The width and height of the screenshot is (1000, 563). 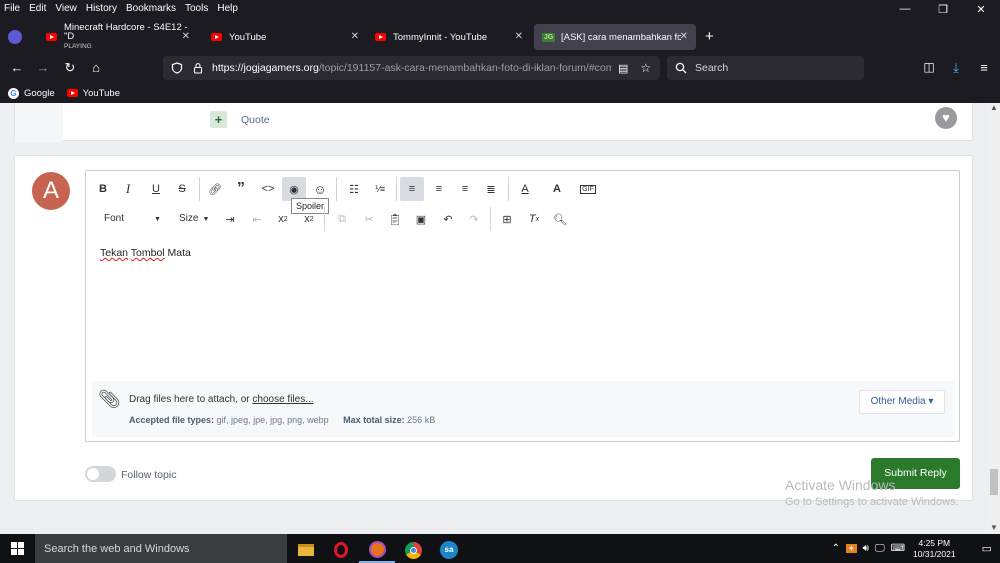 What do you see at coordinates (66, 8) in the screenshot?
I see `menu-view: View` at bounding box center [66, 8].